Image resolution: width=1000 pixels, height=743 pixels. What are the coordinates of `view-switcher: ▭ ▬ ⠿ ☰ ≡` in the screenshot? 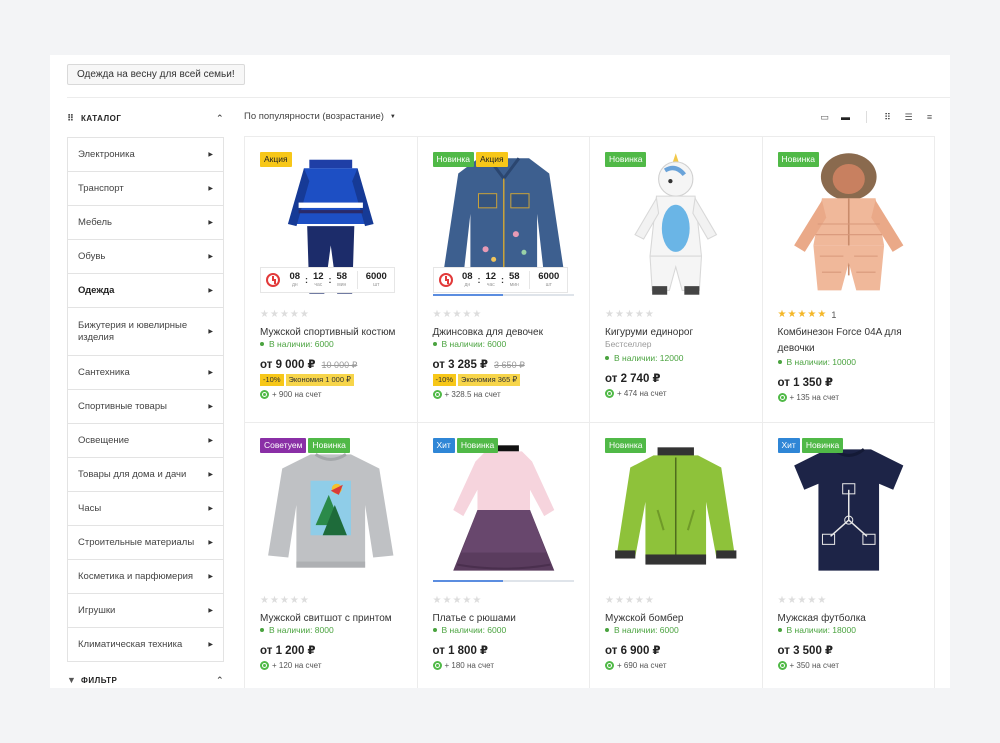 It's located at (877, 117).